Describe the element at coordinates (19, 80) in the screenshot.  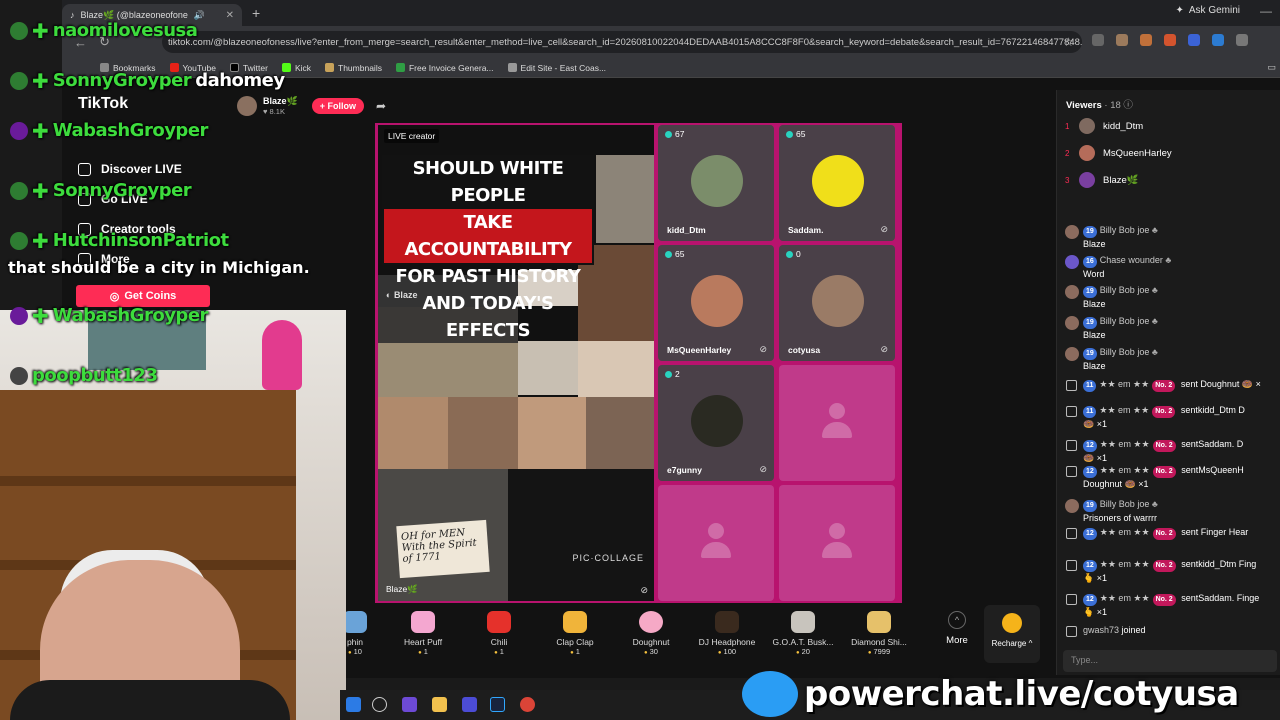
I see `subscriber-badge-icon` at that location.